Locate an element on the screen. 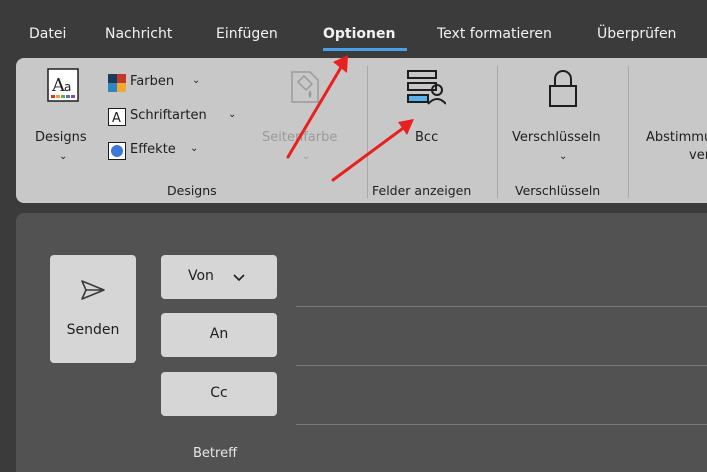 This screenshot has width=707, height=472. from-label: Von is located at coordinates (201, 276).